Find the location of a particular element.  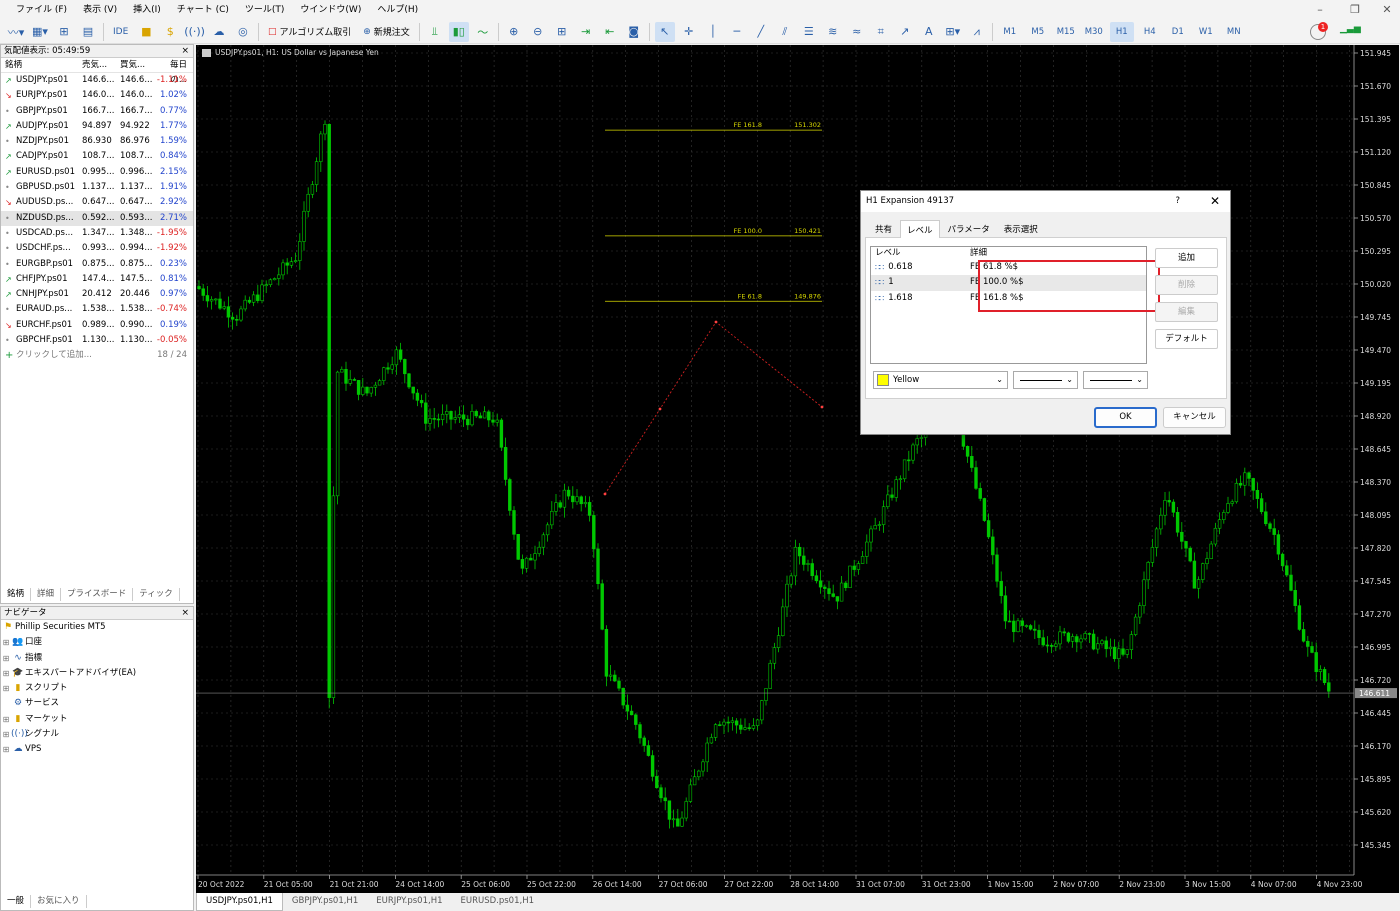

new-order-button: ⊕ 新規注文 is located at coordinates (386, 32).